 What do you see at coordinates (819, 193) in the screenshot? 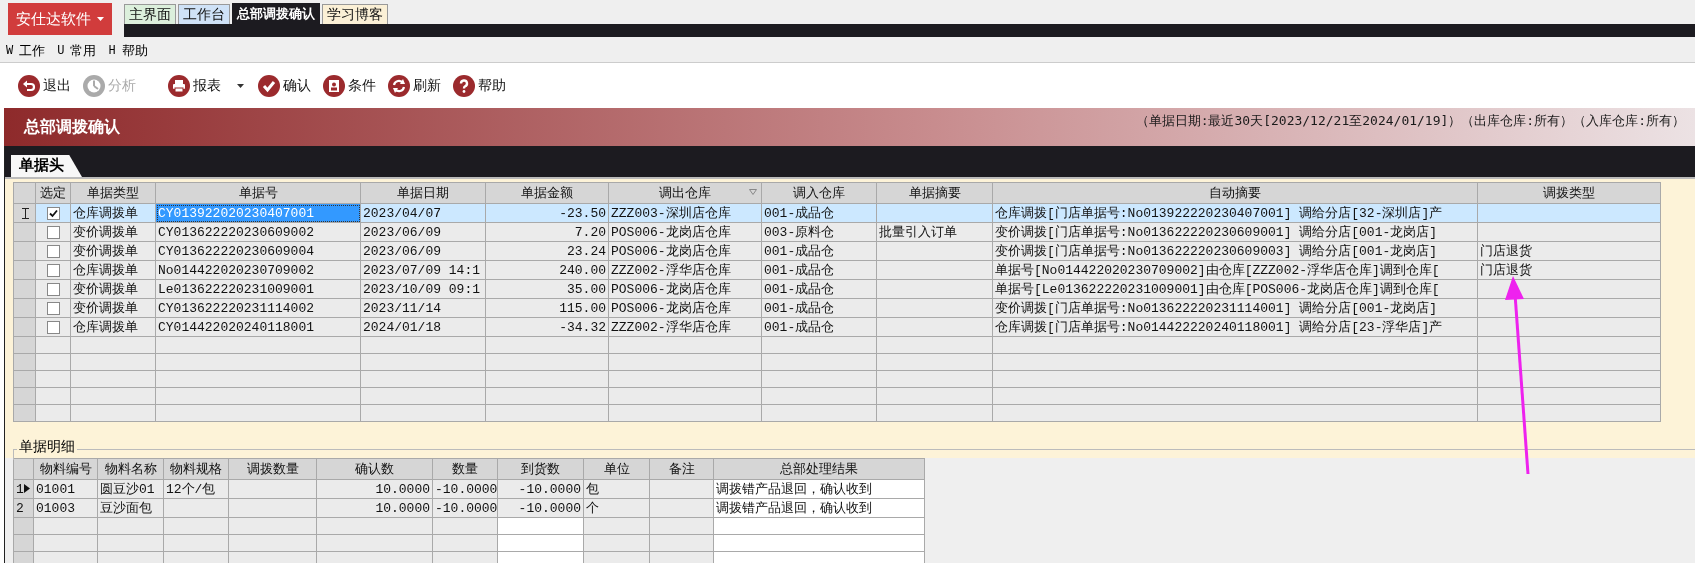
I see `column-header: 调入仓库` at bounding box center [819, 193].